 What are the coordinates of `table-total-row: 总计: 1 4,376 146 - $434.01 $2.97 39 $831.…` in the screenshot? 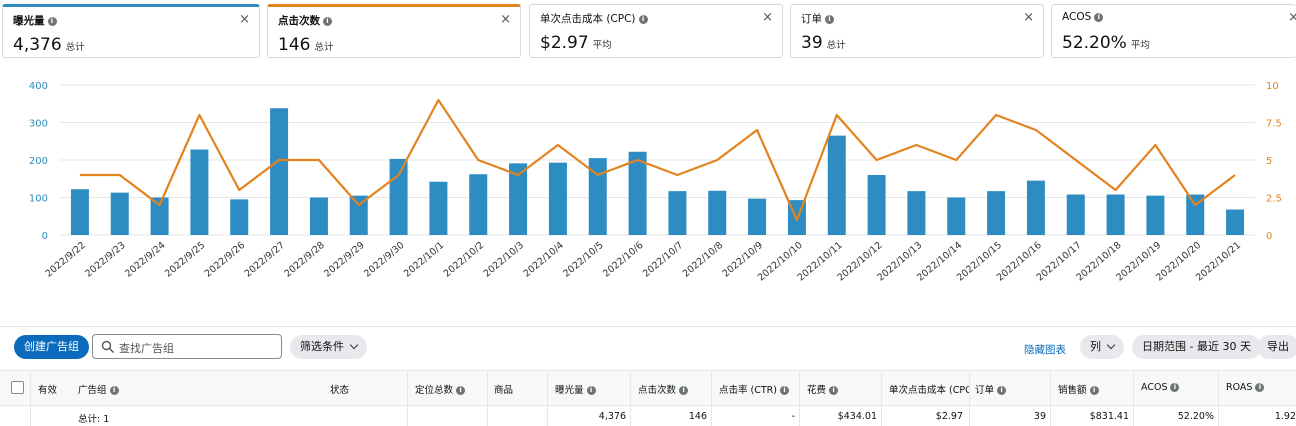 It's located at (648, 416).